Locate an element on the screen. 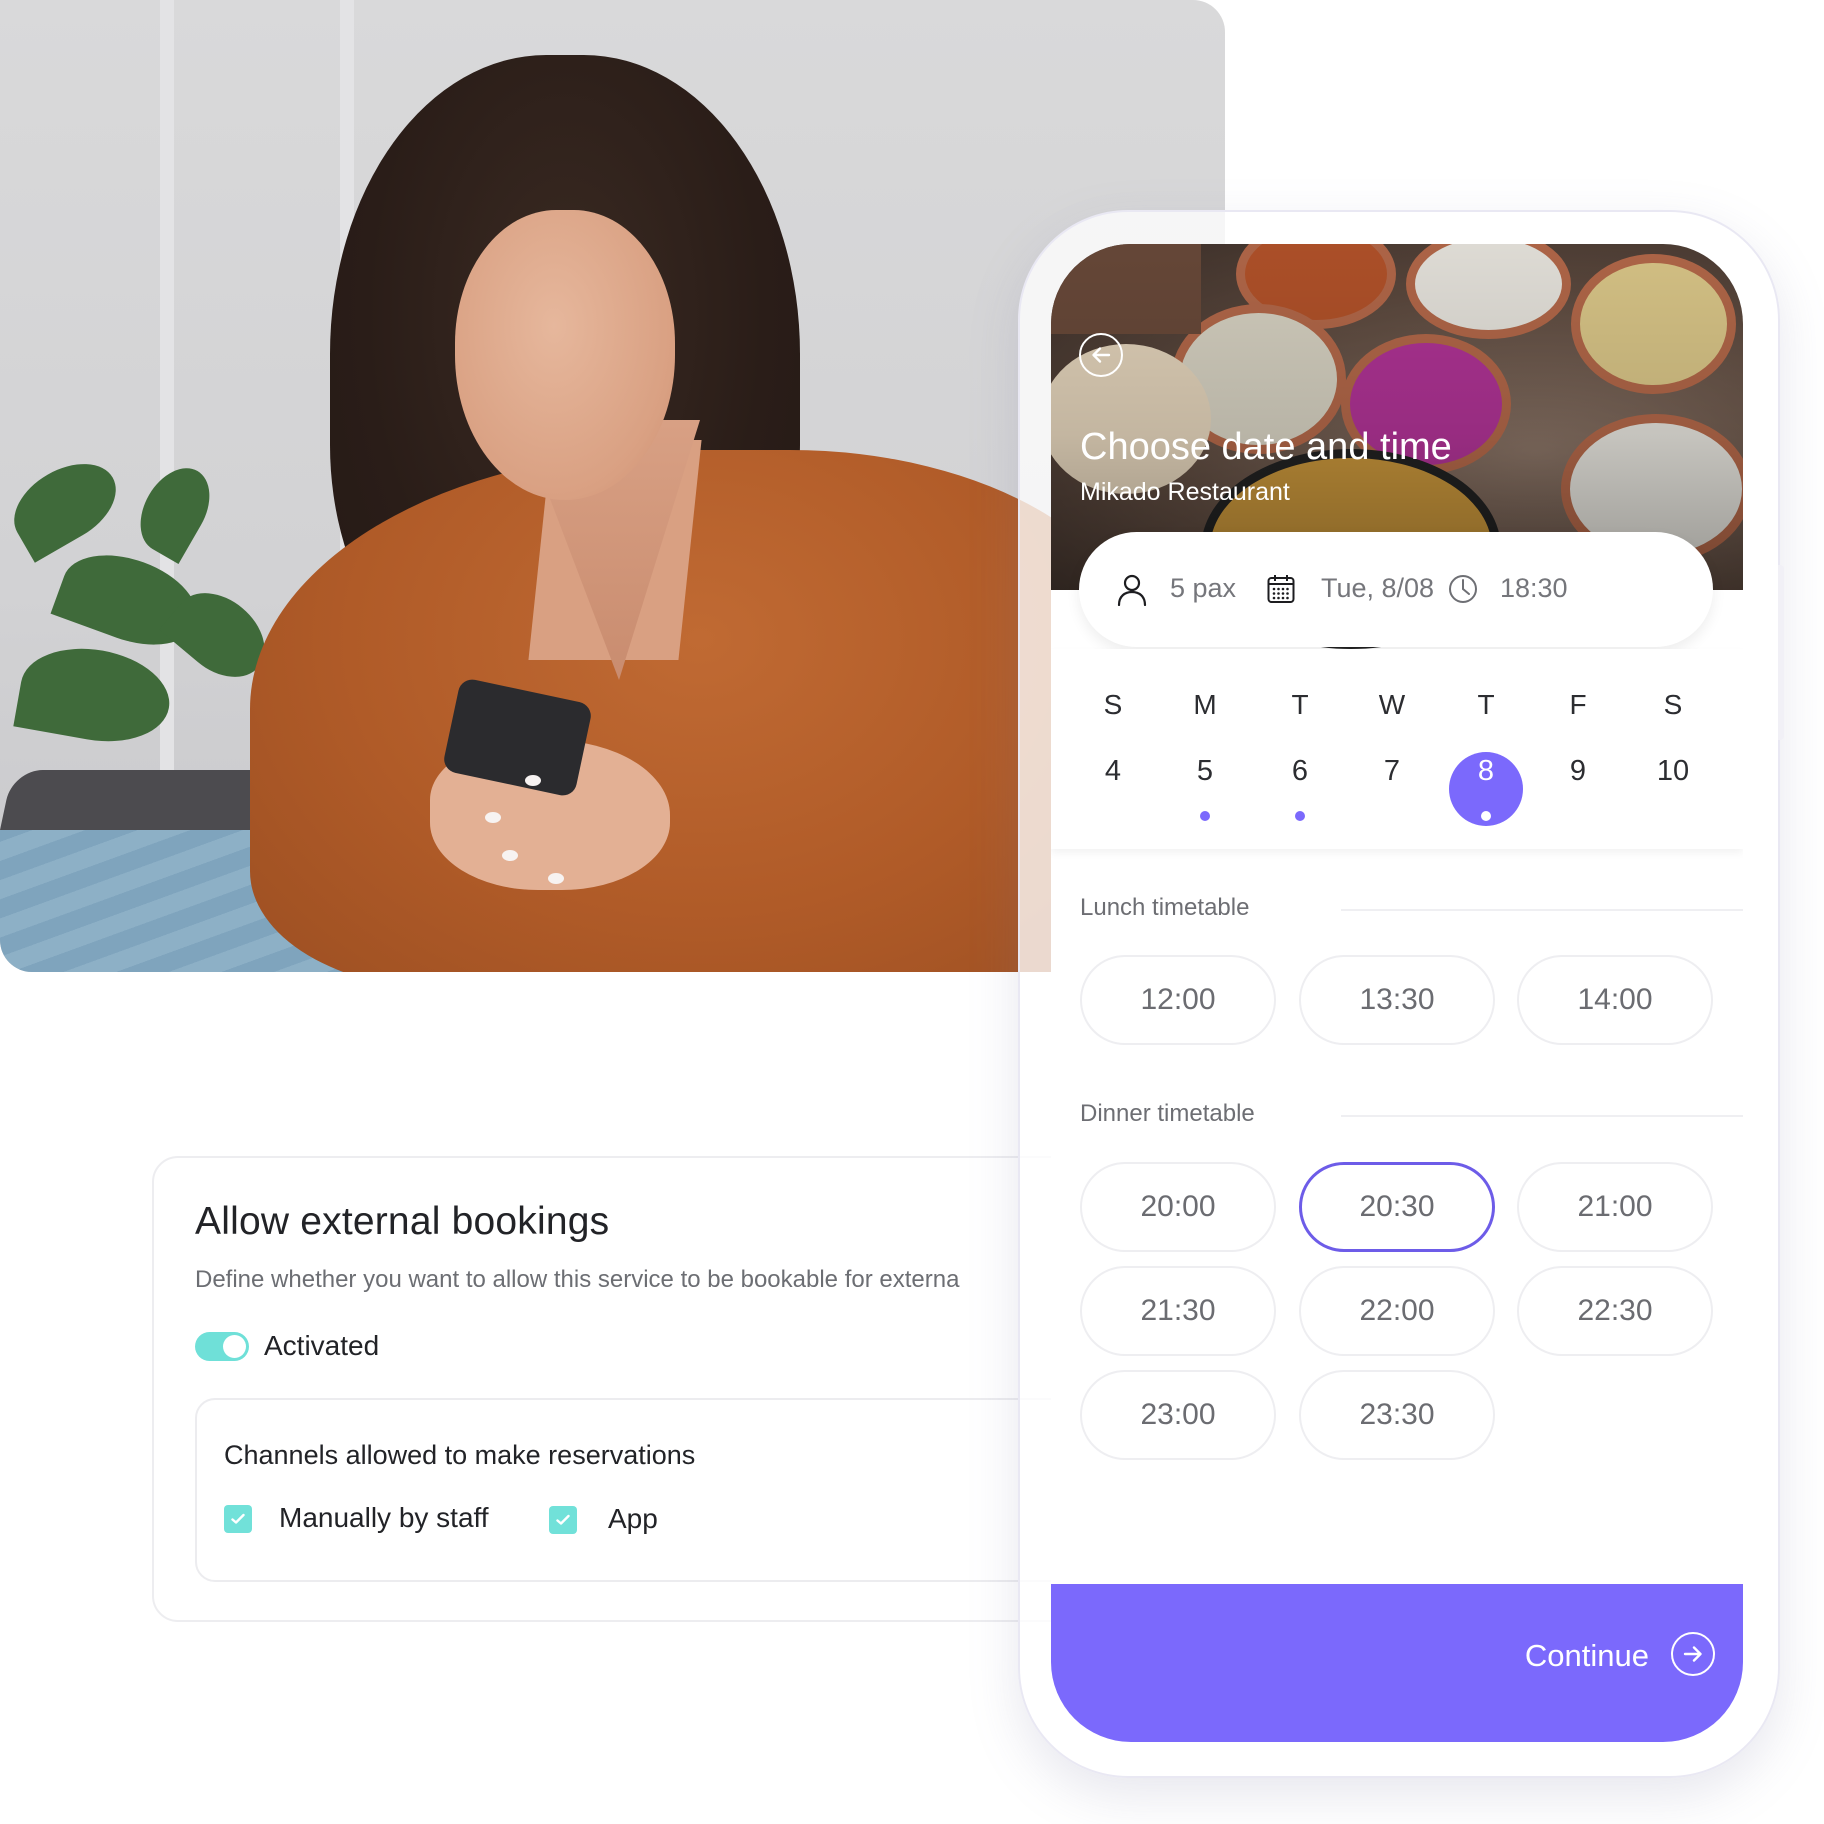 This screenshot has width=1824, height=1824. continue-label: Continue is located at coordinates (1586, 1655).